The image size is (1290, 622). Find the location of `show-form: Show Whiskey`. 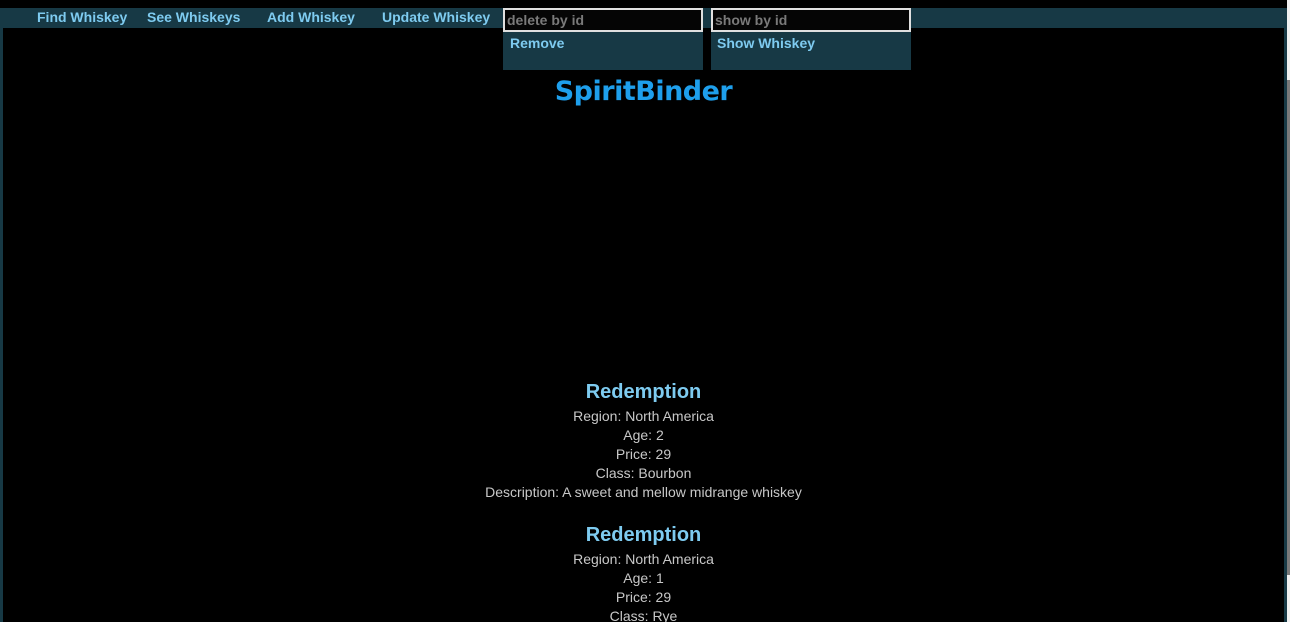

show-form: Show Whiskey is located at coordinates (811, 39).